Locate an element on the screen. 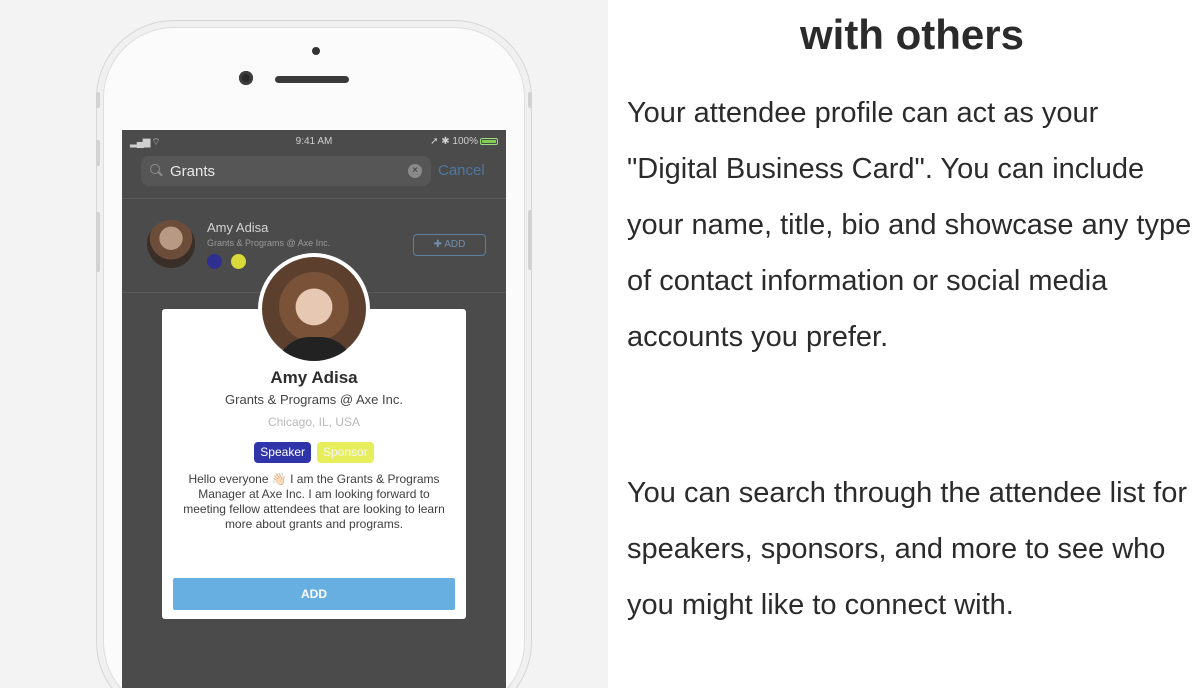 This screenshot has width=1203, height=688. add-attendee-label: ADD is located at coordinates (455, 244).